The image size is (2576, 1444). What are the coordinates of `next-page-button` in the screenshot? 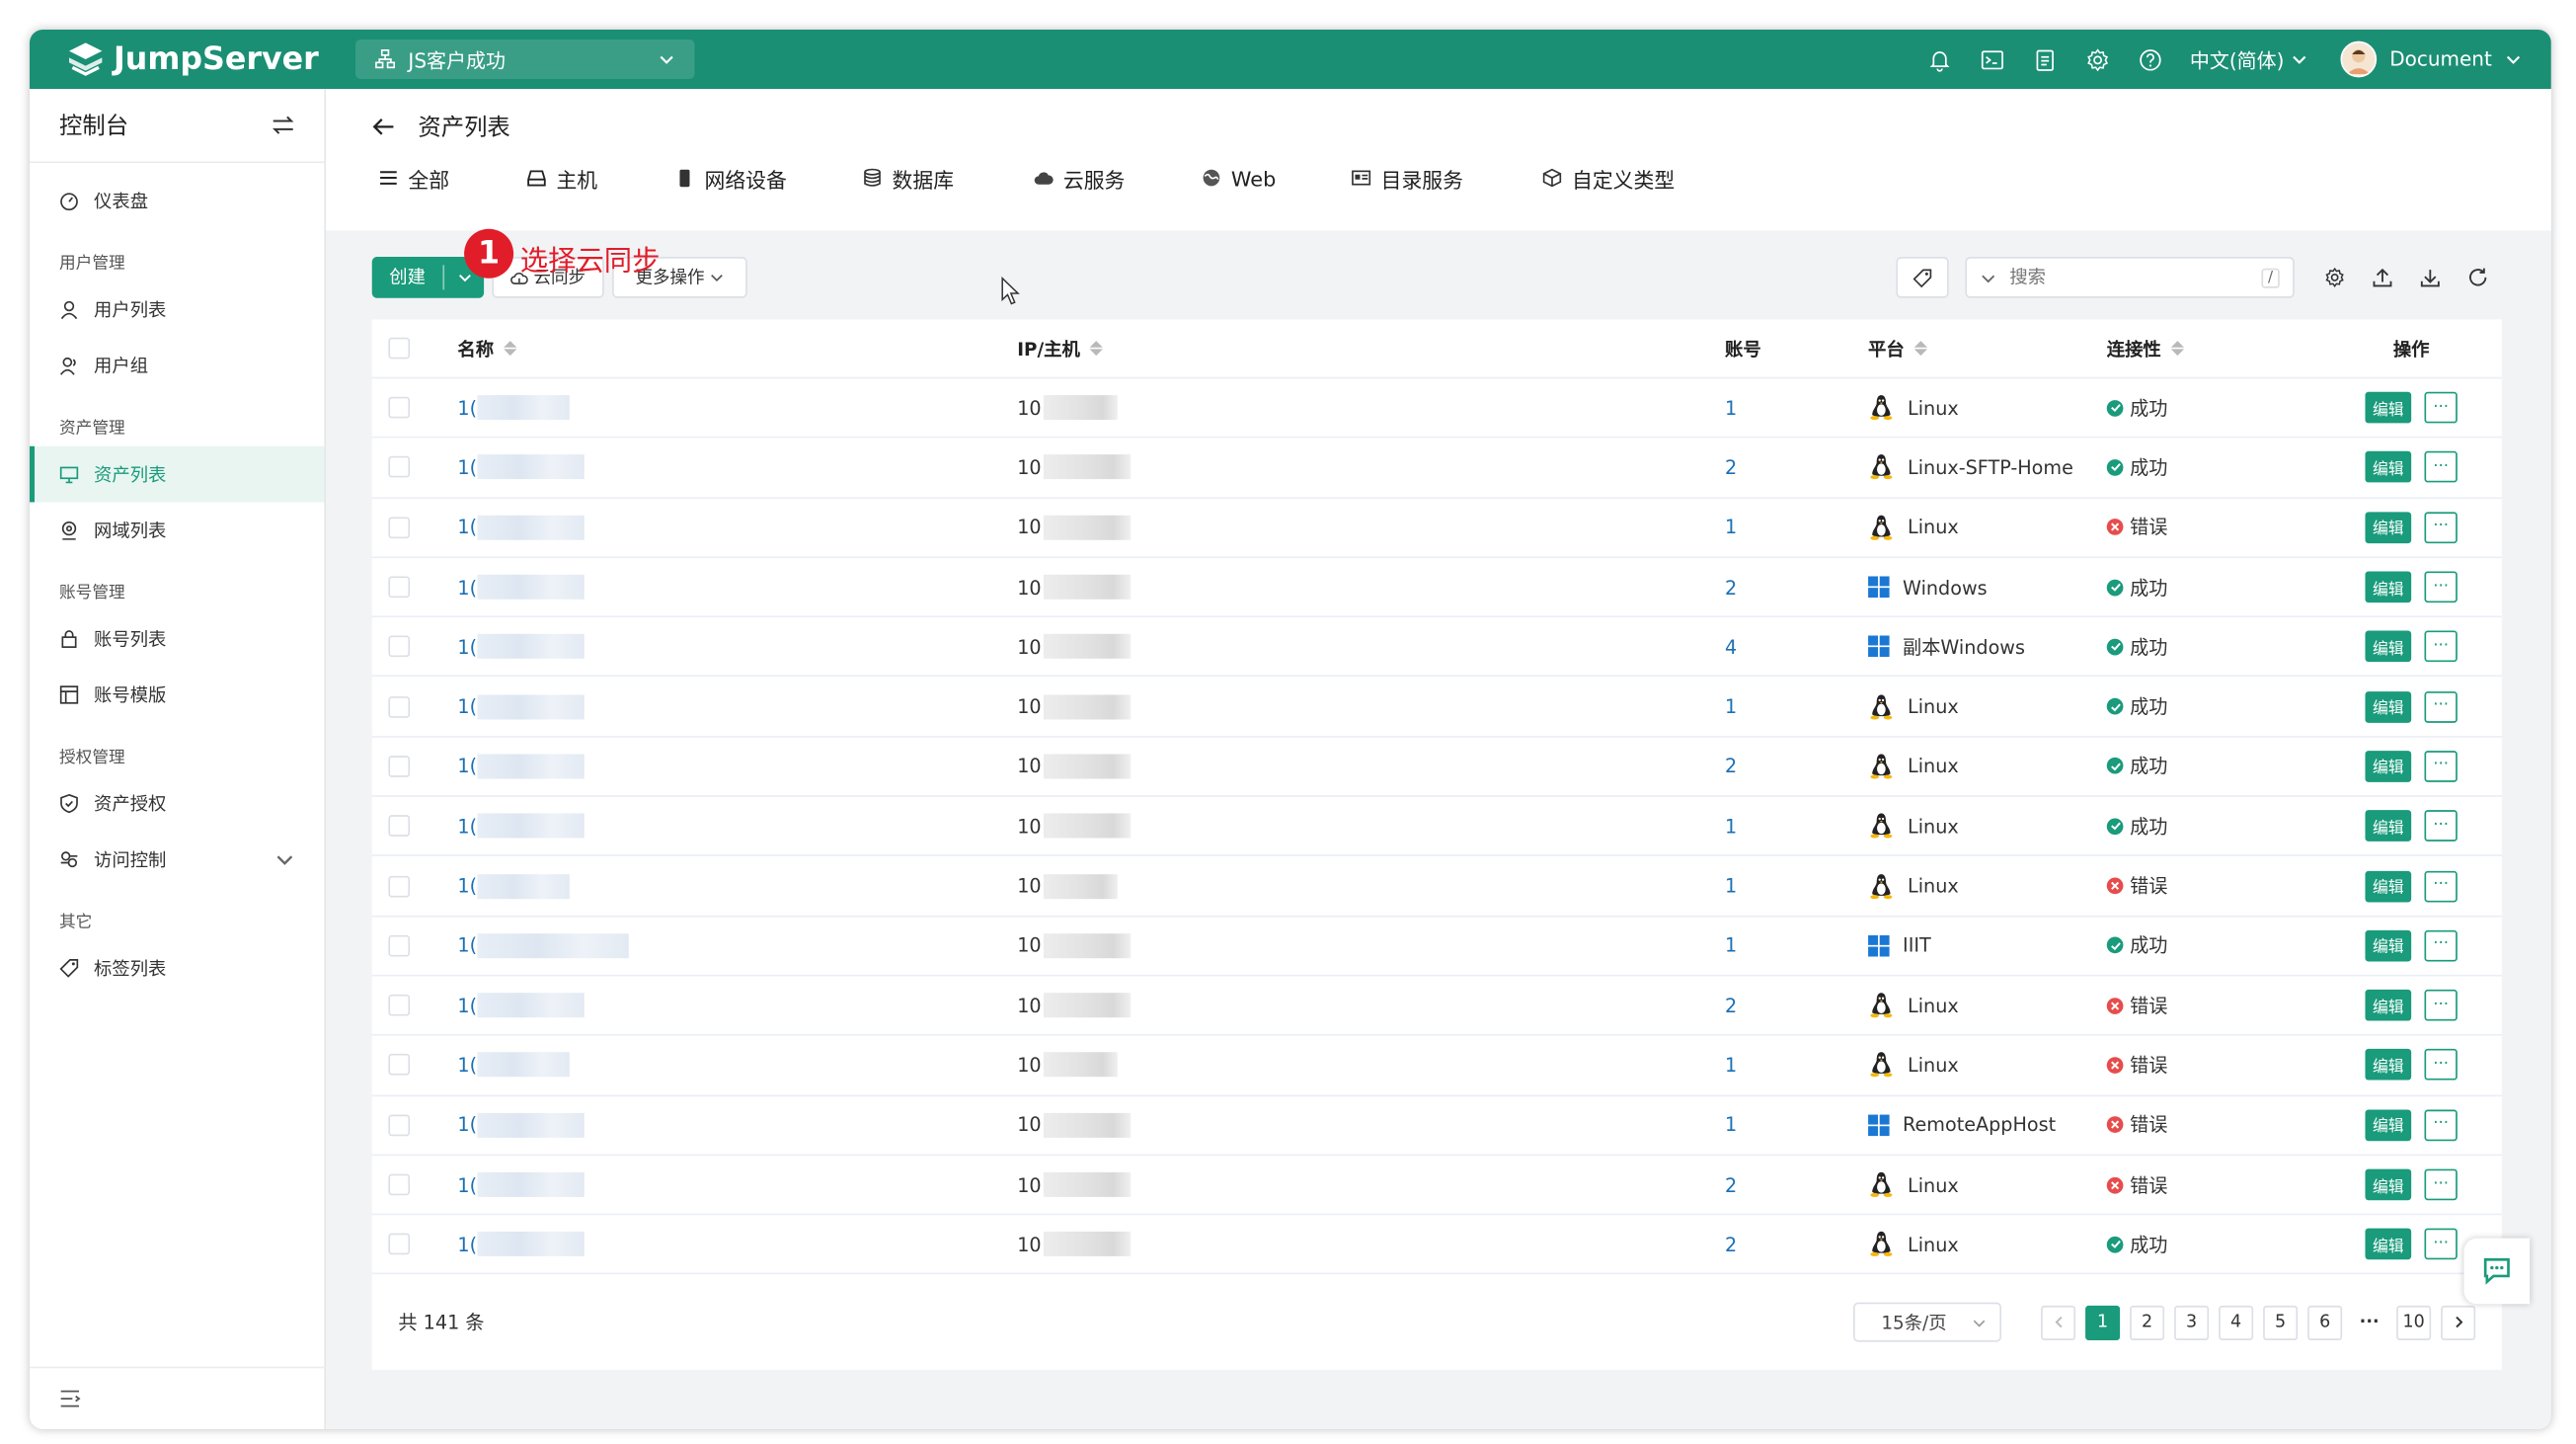 It's located at (2458, 1322).